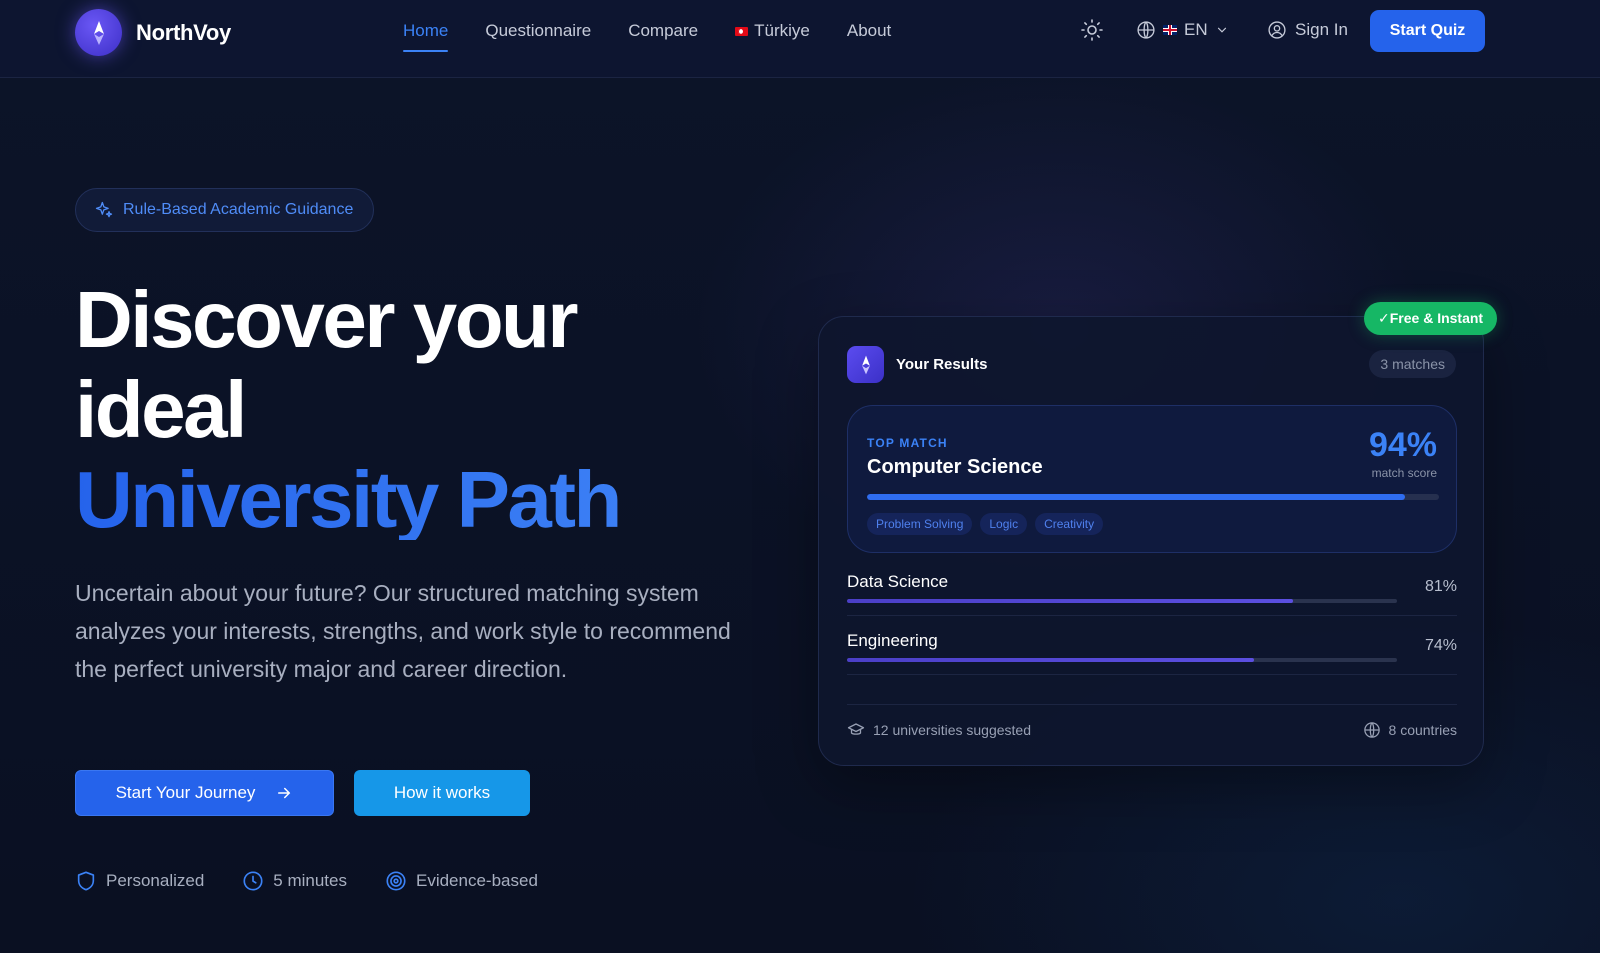  I want to click on how-it-works-button: How it works, so click(442, 793).